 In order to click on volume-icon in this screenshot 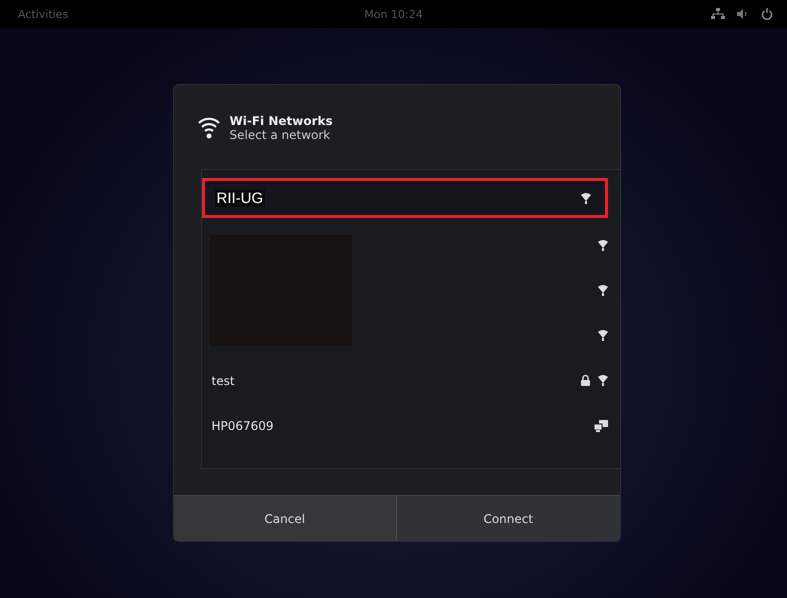, I will do `click(743, 14)`.